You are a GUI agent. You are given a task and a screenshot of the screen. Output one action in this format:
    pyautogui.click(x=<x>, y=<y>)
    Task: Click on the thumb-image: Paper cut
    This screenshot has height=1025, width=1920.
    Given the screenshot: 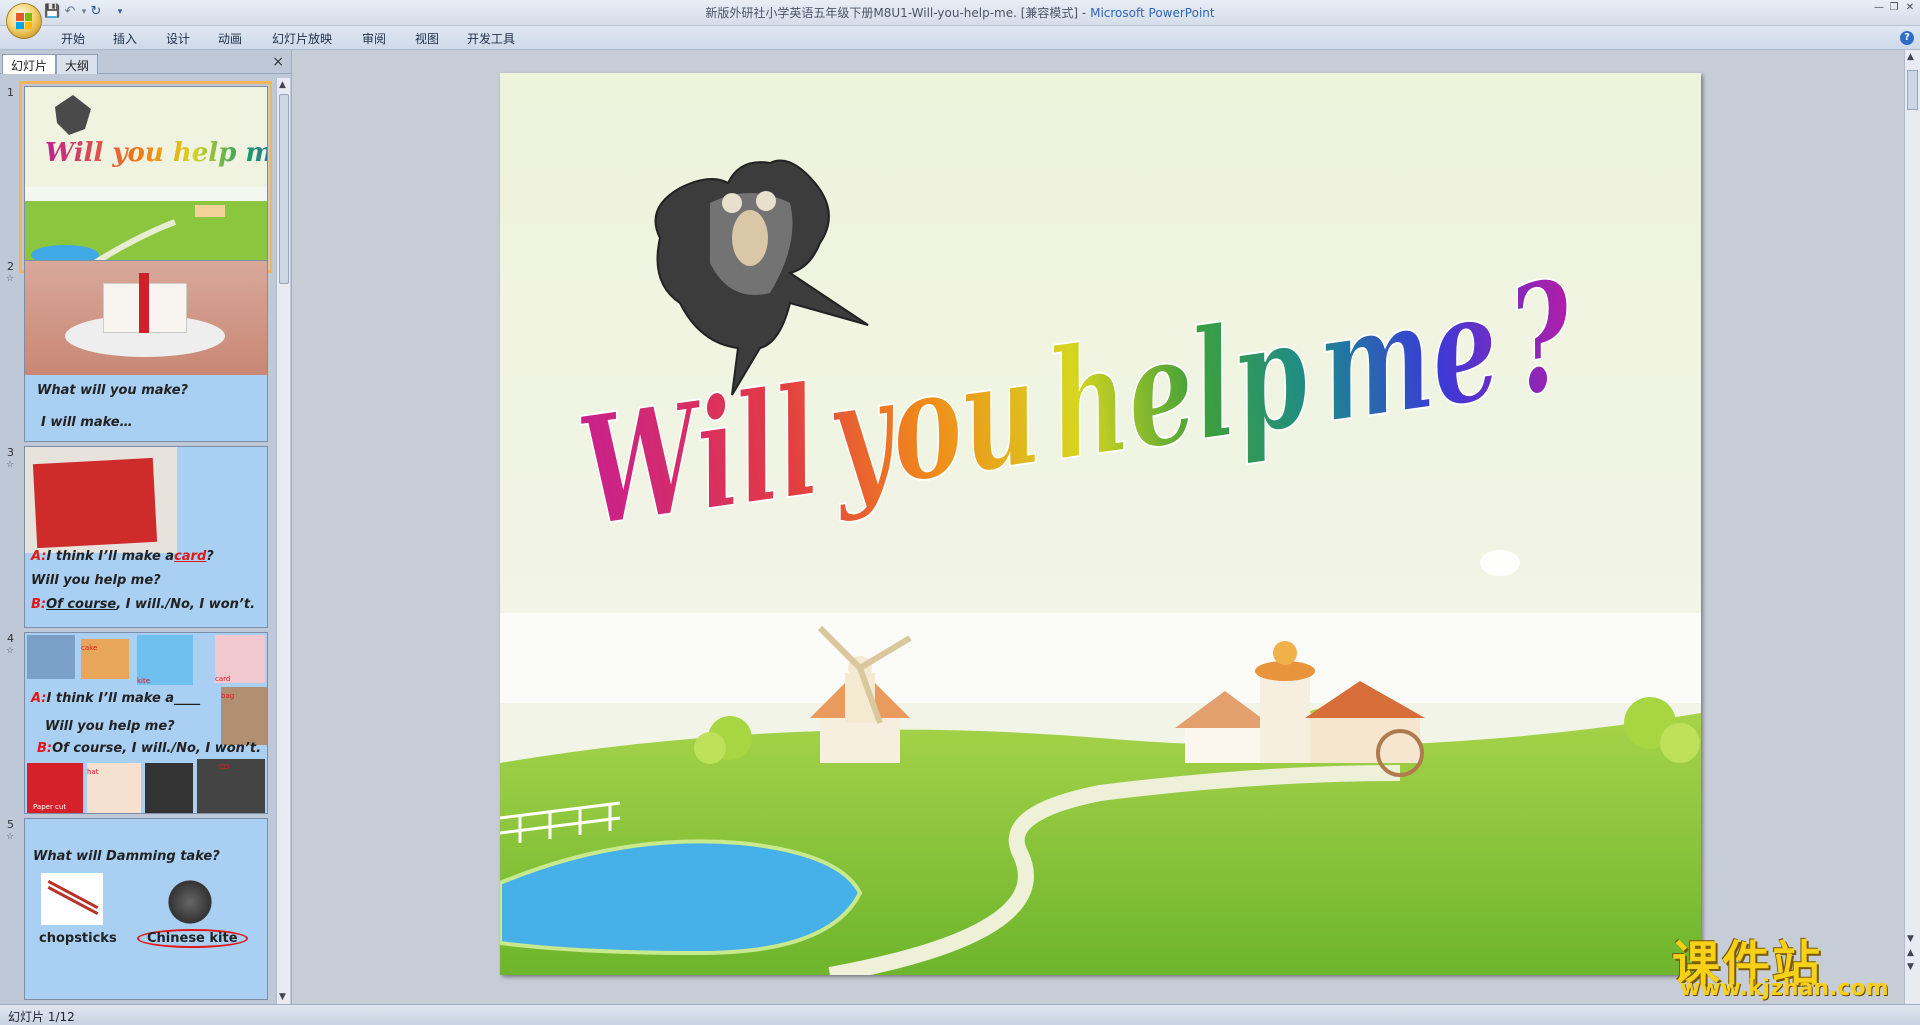 What is the action you would take?
    pyautogui.click(x=55, y=788)
    